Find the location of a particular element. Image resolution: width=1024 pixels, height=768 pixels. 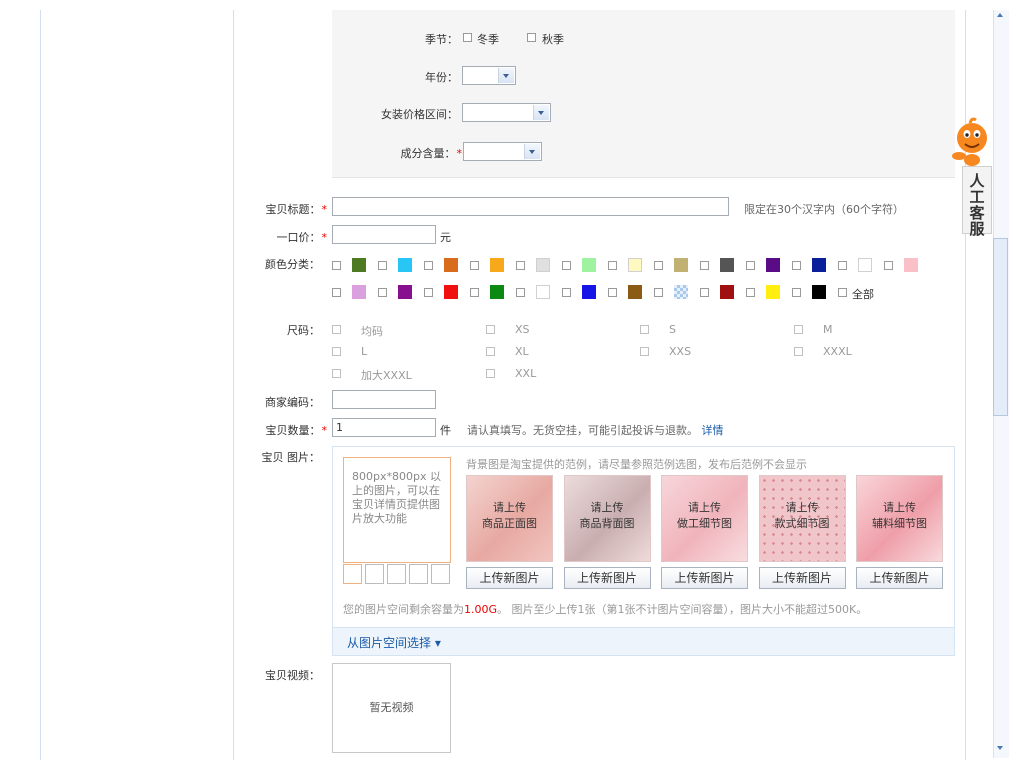

image-slot: 请上传 辅料细节图 is located at coordinates (899, 518).